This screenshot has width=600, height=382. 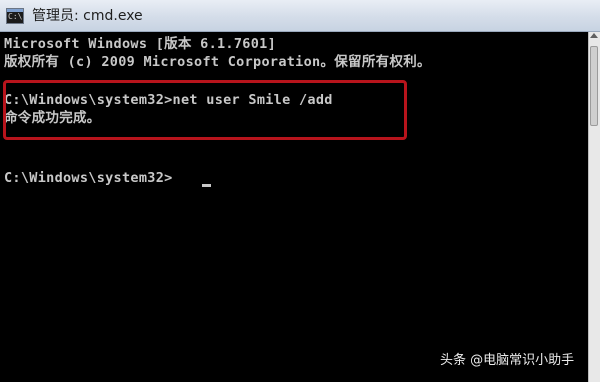 I want to click on scroll-up-arrow-icon, so click(x=594, y=35).